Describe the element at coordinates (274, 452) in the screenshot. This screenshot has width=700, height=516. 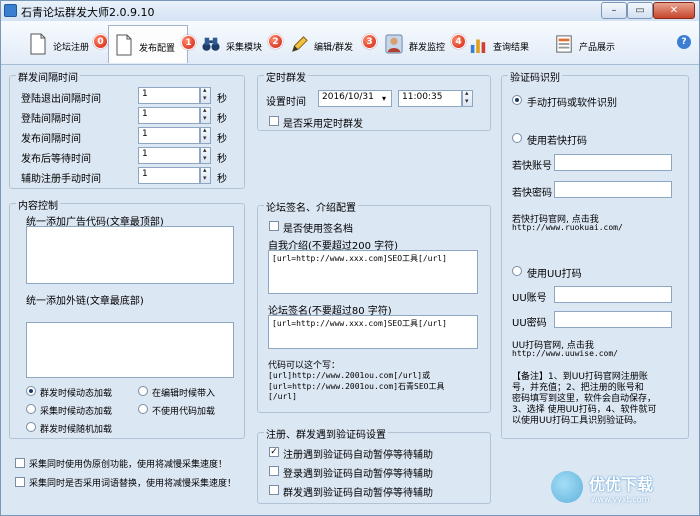
I see `pause-register-checkbox: ✓` at that location.